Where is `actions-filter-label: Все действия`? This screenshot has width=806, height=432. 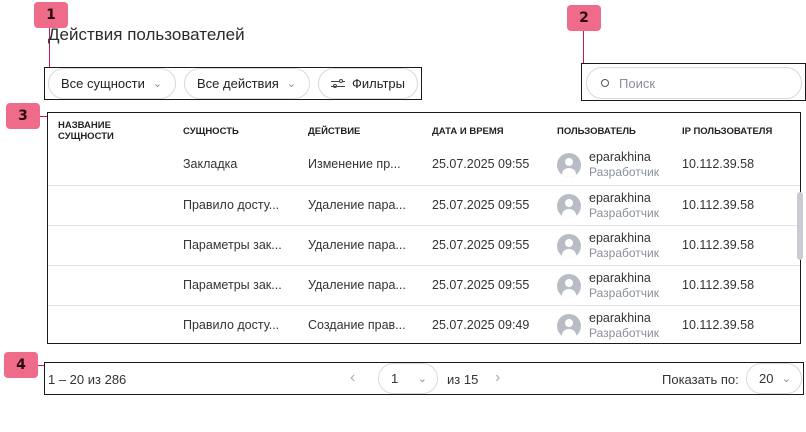
actions-filter-label: Все действия is located at coordinates (238, 83).